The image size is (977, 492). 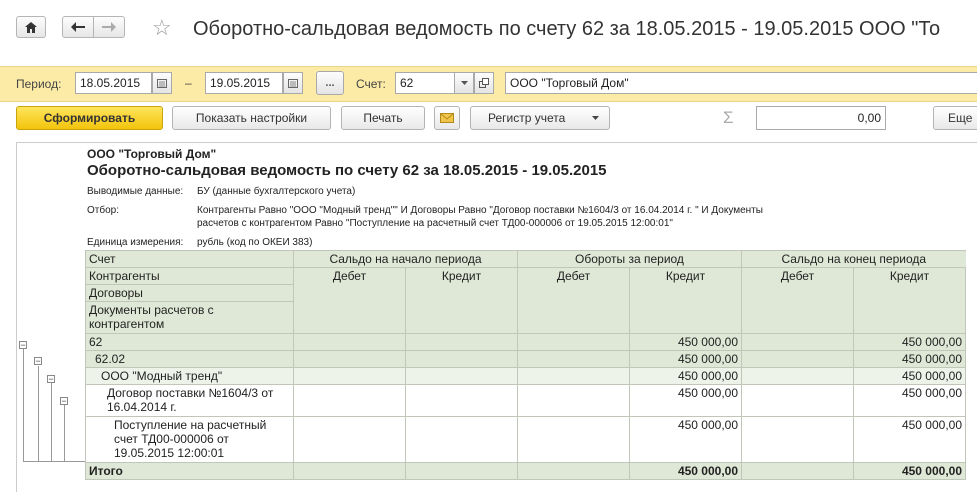 I want to click on account-field: 62, so click(x=425, y=83).